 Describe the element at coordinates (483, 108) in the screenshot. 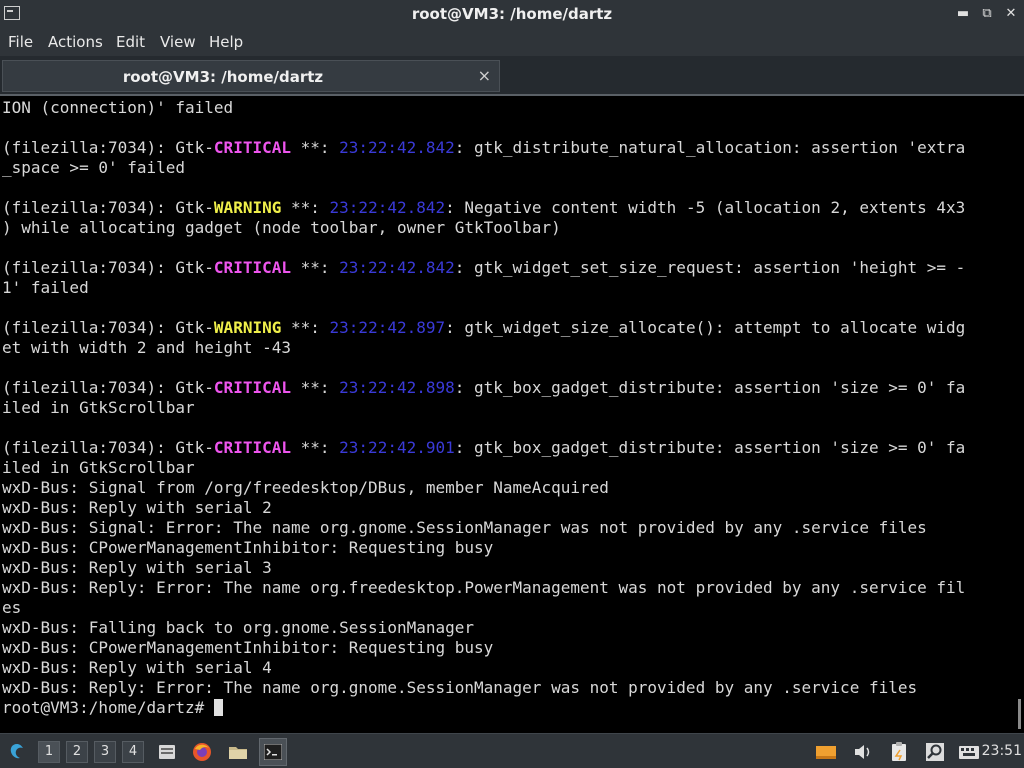

I see `terminal-line: ION (connection)' failed` at that location.